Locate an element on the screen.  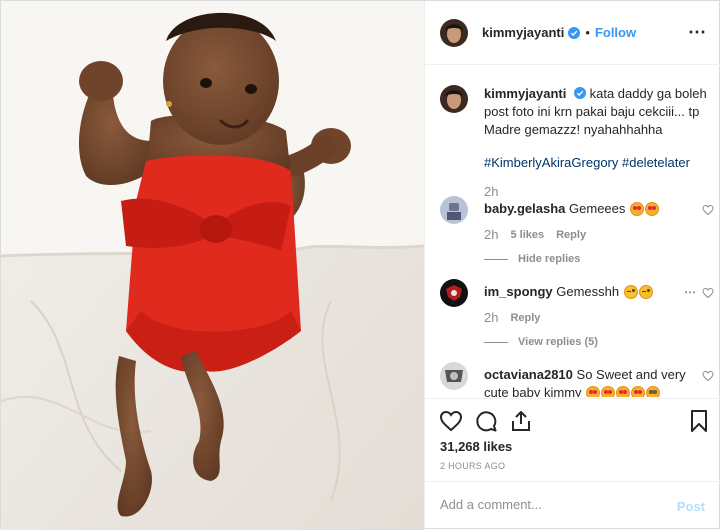
comment-text-block: baby.gelasha Gemeees is located at coordinates (597, 207).